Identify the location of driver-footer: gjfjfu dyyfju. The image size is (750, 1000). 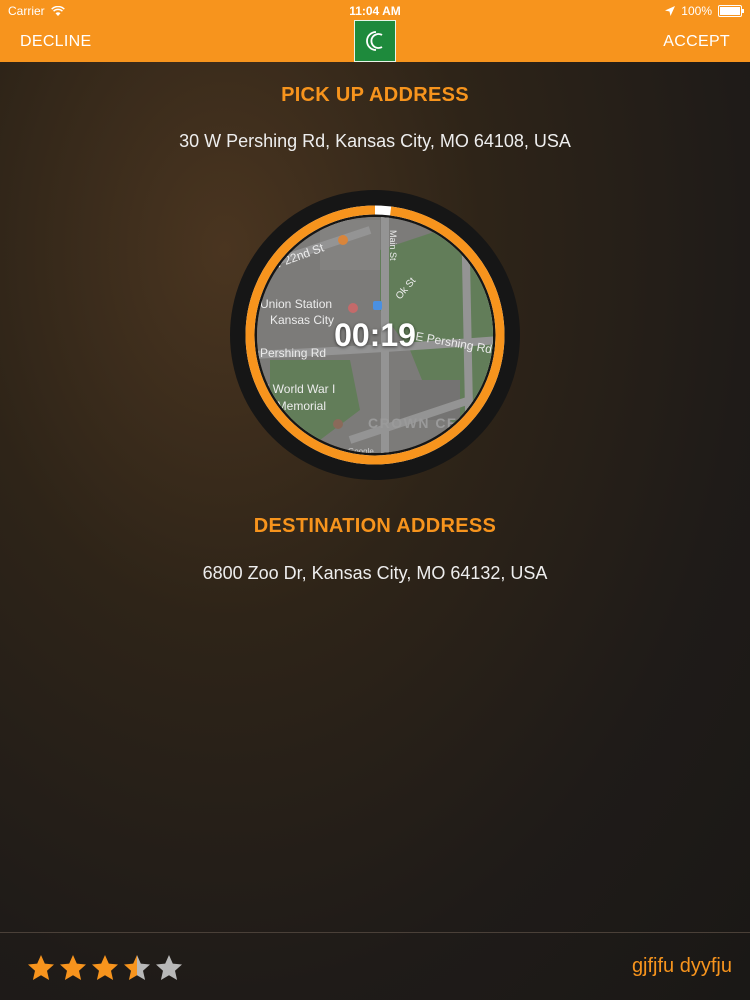
(375, 966).